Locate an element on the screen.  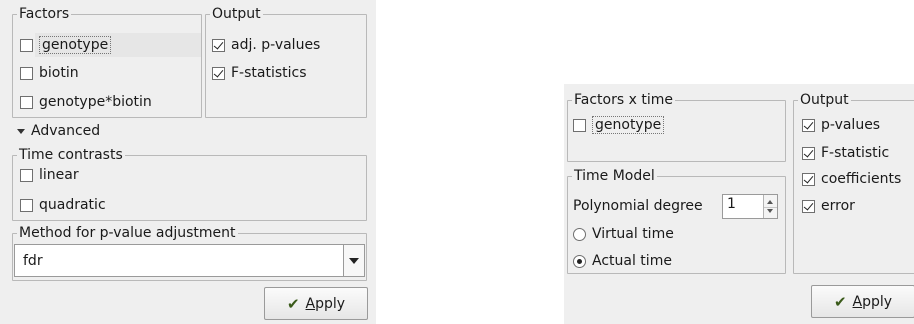
polynomial-degree-spinbox: 1 is located at coordinates (750, 206).